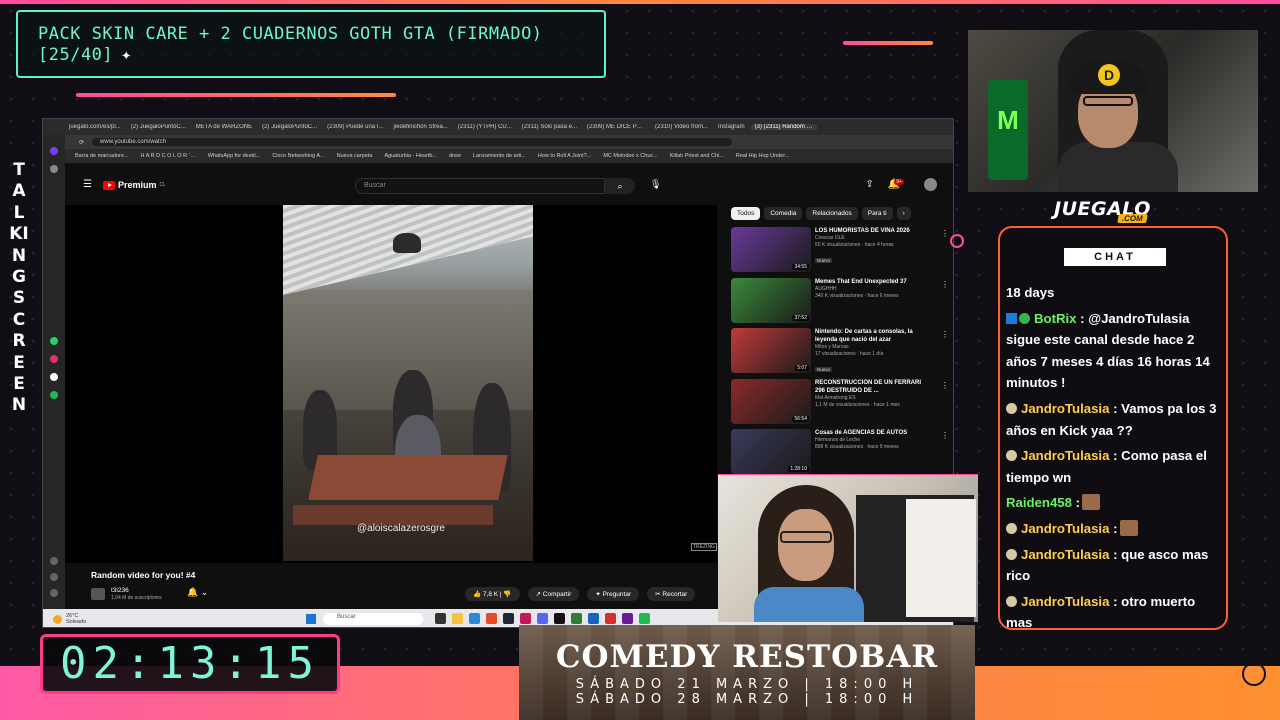 This screenshot has width=1280, height=720. What do you see at coordinates (771, 451) in the screenshot?
I see `recommendation-thumbnail: 1:28:10` at bounding box center [771, 451].